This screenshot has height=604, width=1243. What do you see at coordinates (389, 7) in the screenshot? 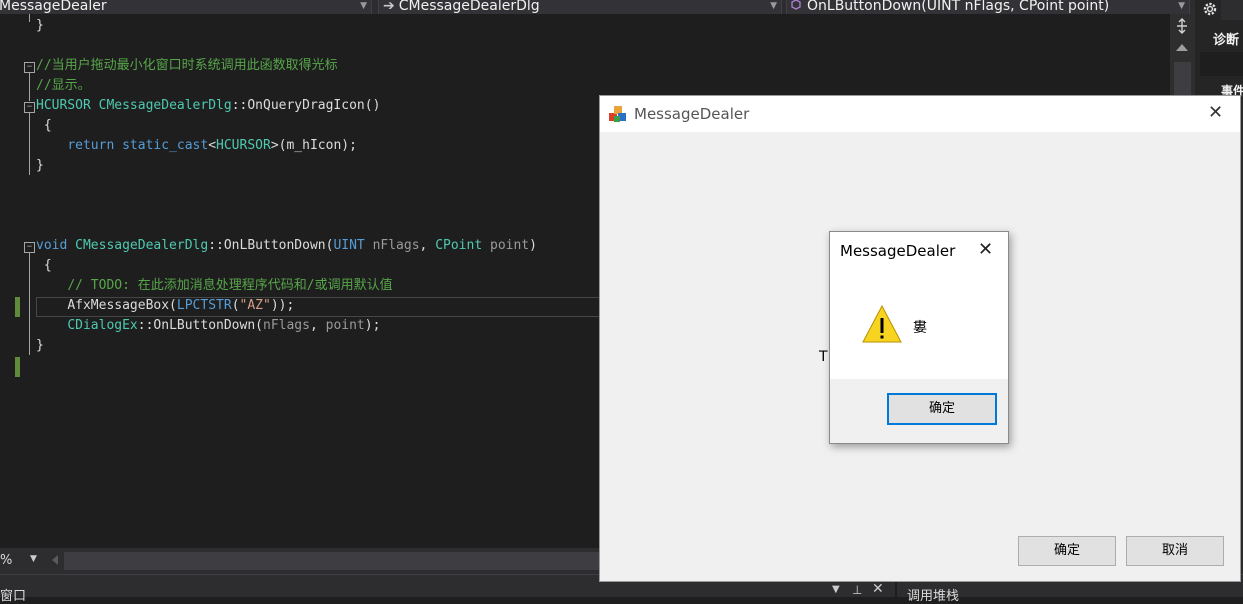
I see `class-icon: ➔` at bounding box center [389, 7].